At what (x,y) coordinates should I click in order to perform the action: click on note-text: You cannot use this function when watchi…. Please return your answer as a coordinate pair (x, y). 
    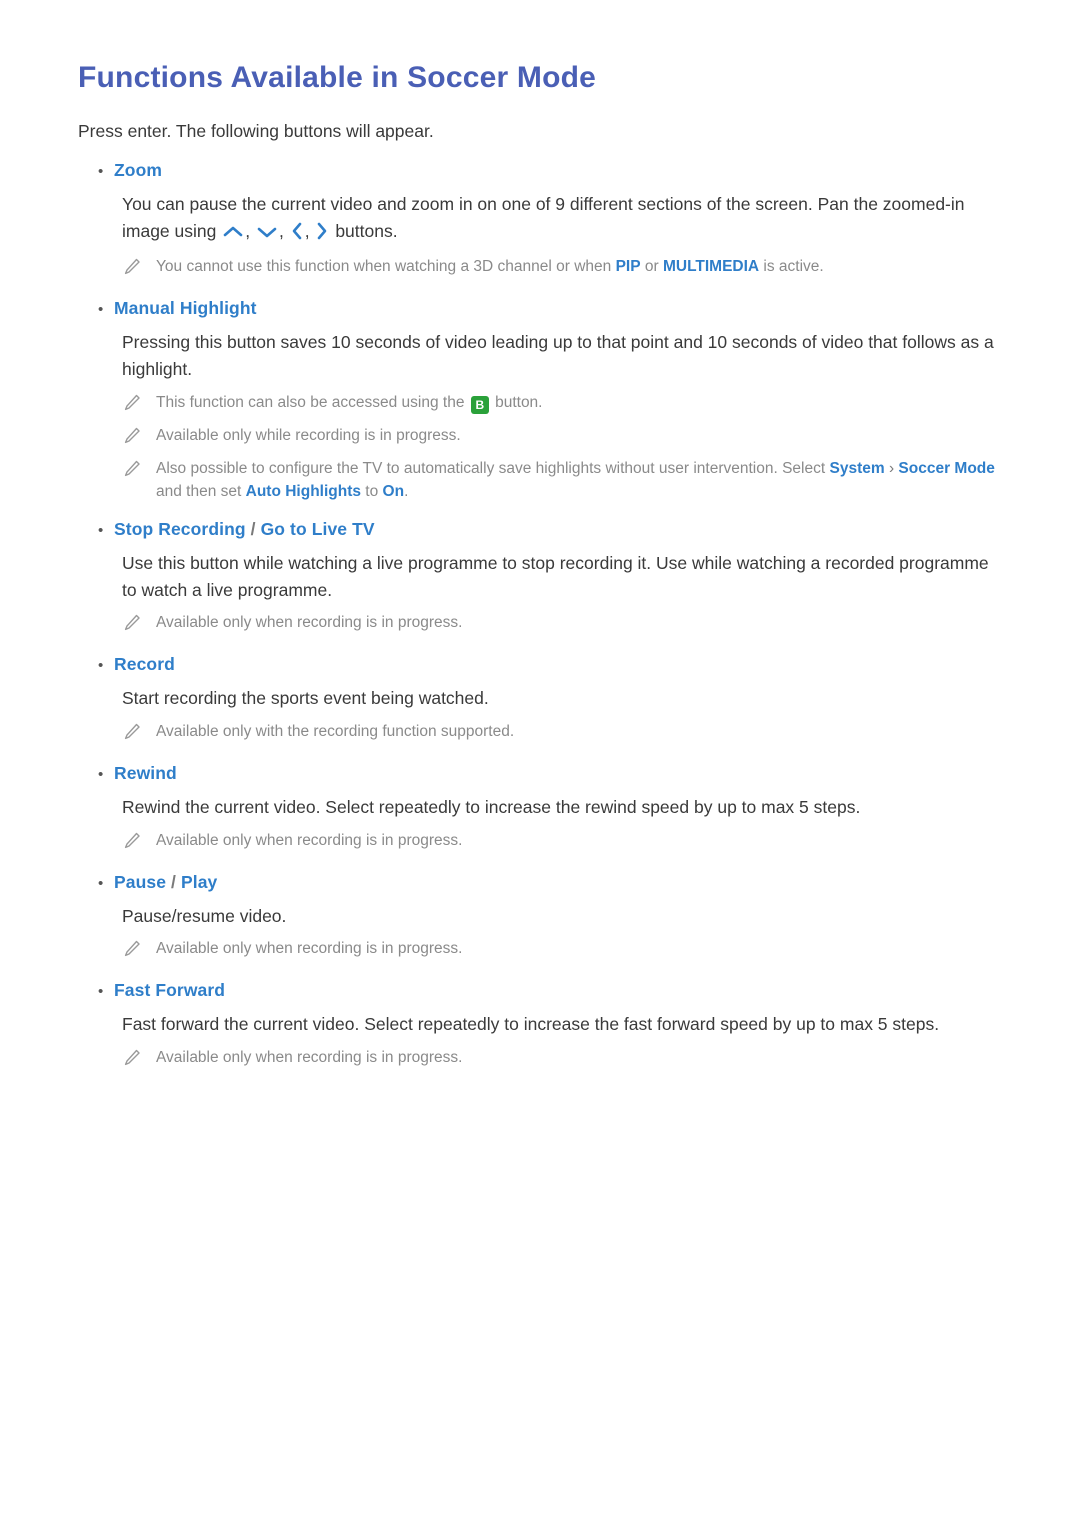
    Looking at the image, I should click on (490, 266).